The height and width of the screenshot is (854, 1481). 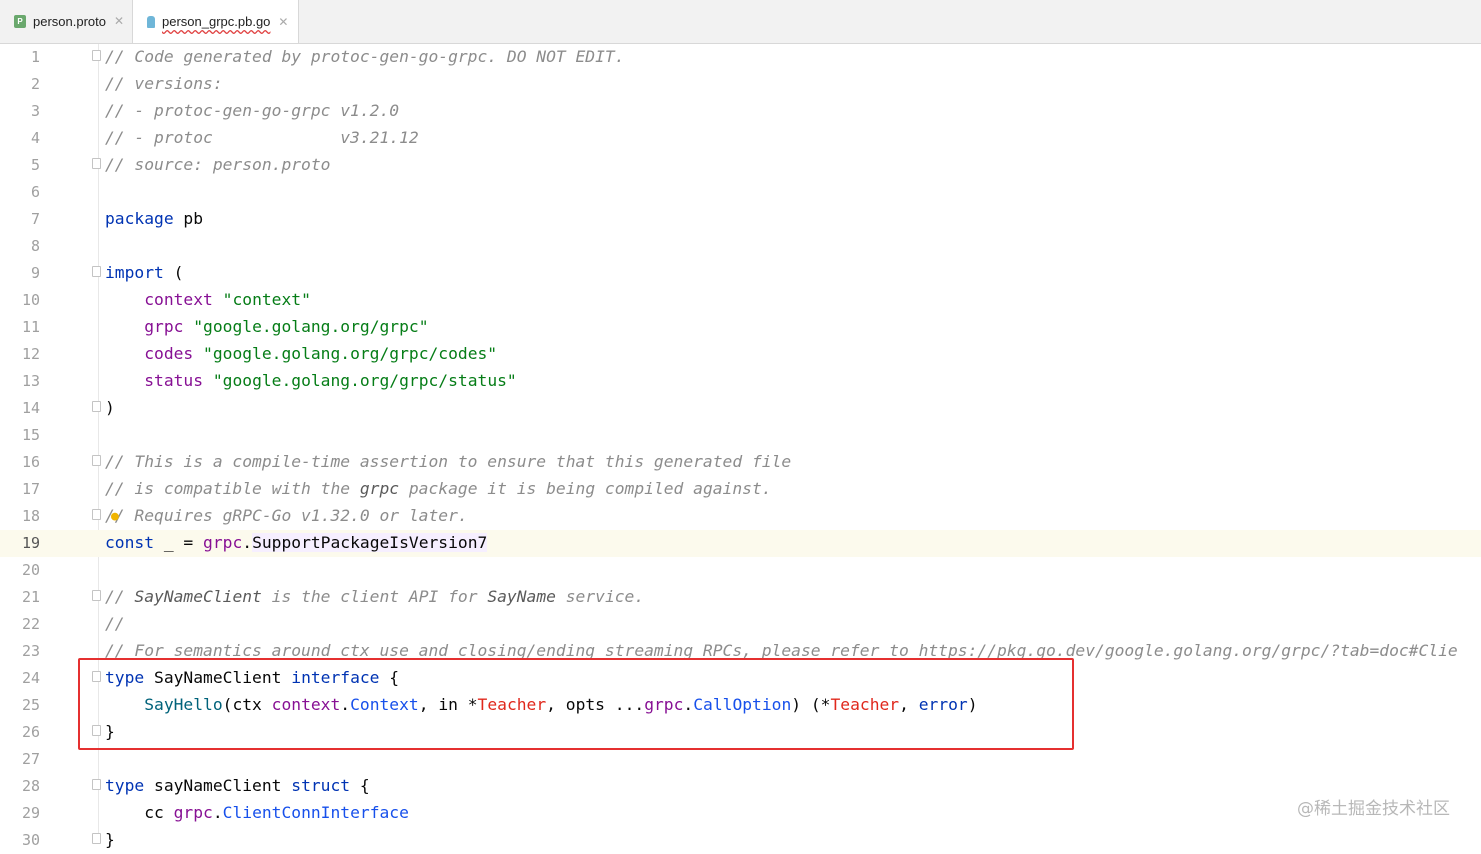 I want to click on code-line: 22 //, so click(x=740, y=624).